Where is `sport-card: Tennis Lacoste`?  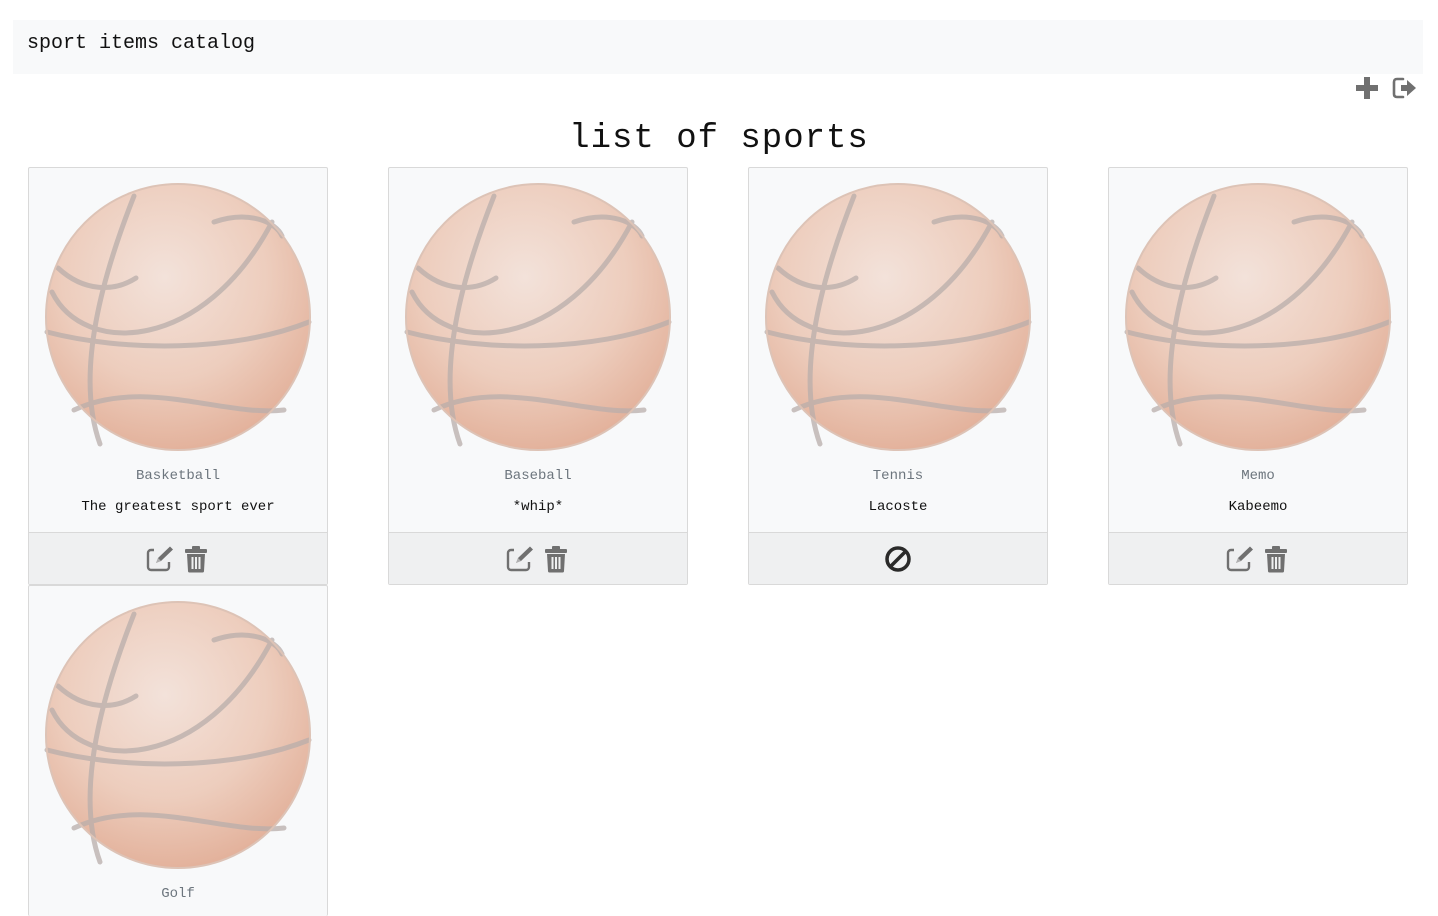 sport-card: Tennis Lacoste is located at coordinates (898, 376).